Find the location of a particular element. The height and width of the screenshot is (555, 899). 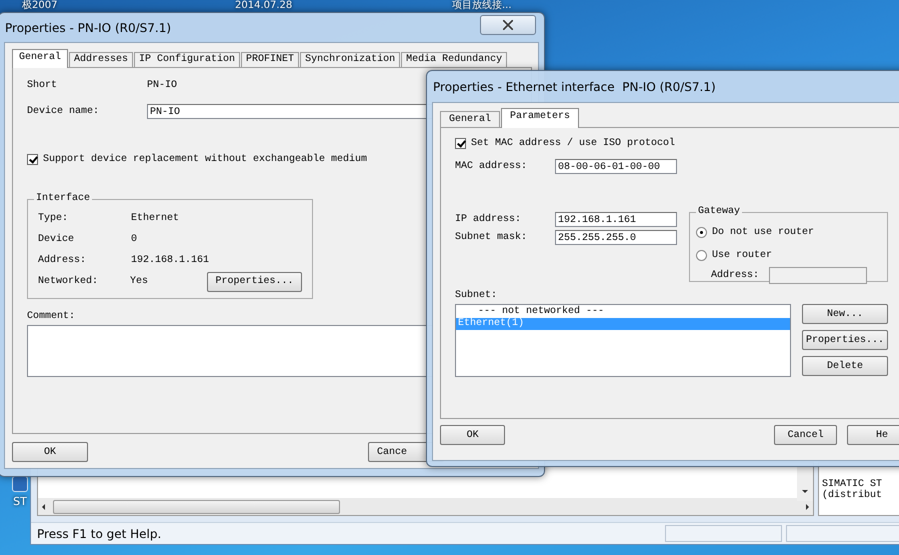

close-icon is located at coordinates (508, 25).